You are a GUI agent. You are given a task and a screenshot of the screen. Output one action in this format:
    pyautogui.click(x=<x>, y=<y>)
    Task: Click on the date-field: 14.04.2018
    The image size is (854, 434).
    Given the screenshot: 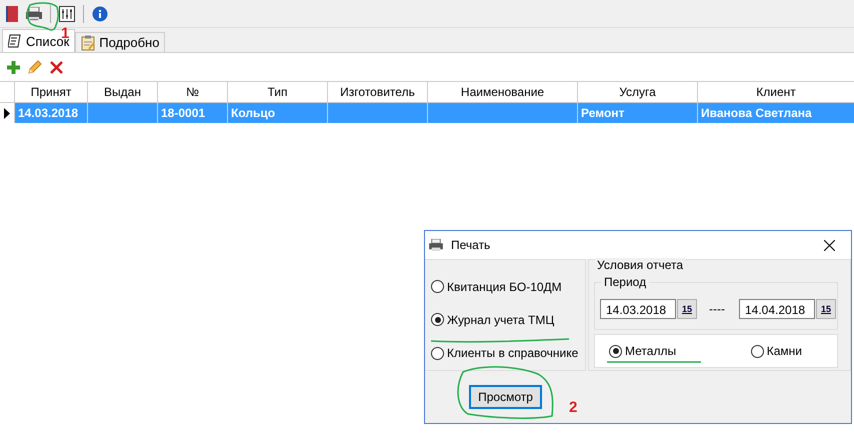 What is the action you would take?
    pyautogui.click(x=776, y=309)
    